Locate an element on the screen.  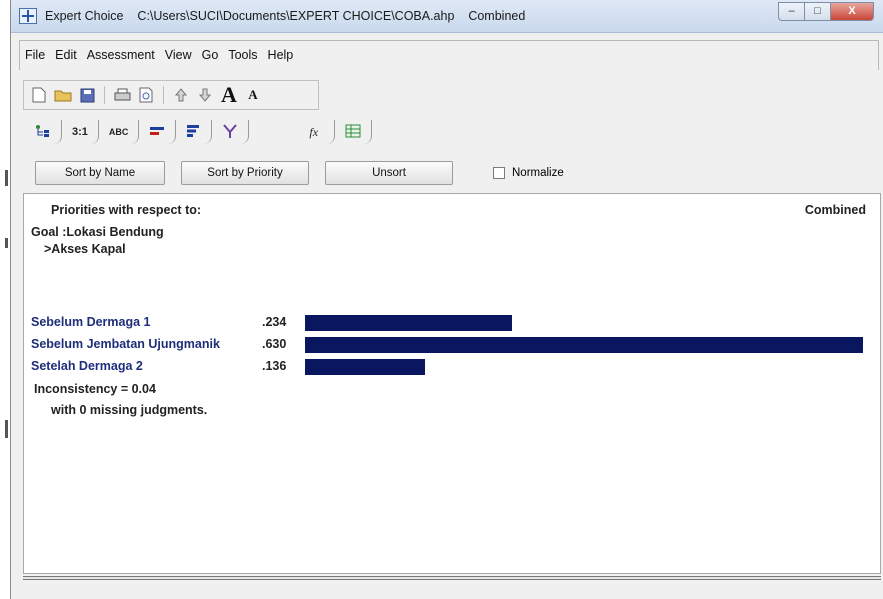
menu-tools: Tools is located at coordinates (242, 55).